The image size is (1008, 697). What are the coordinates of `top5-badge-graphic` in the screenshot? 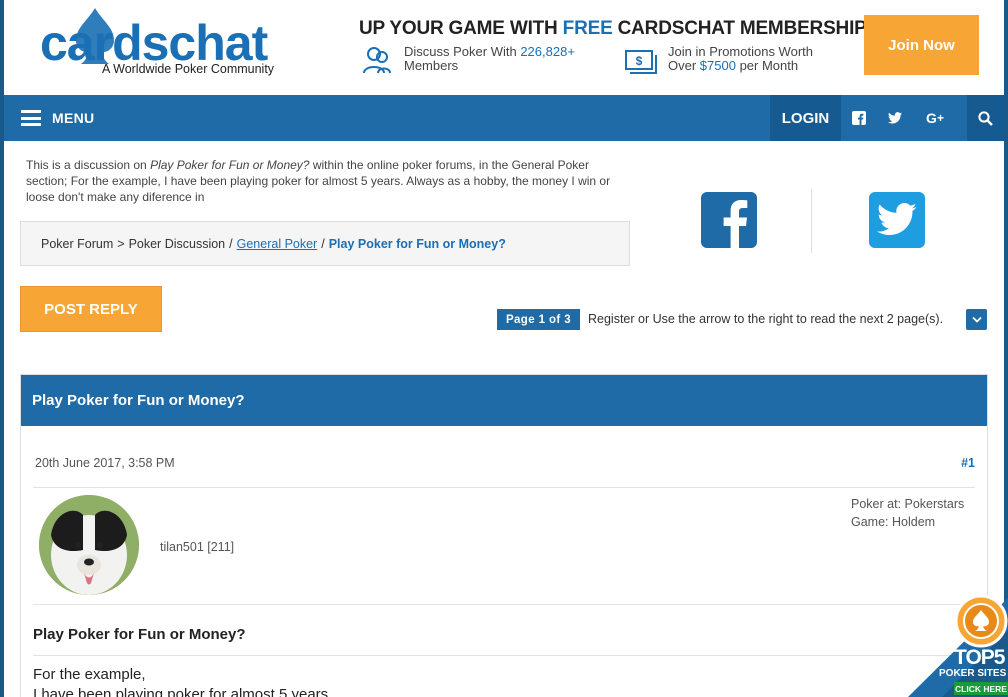 It's located at (958, 645).